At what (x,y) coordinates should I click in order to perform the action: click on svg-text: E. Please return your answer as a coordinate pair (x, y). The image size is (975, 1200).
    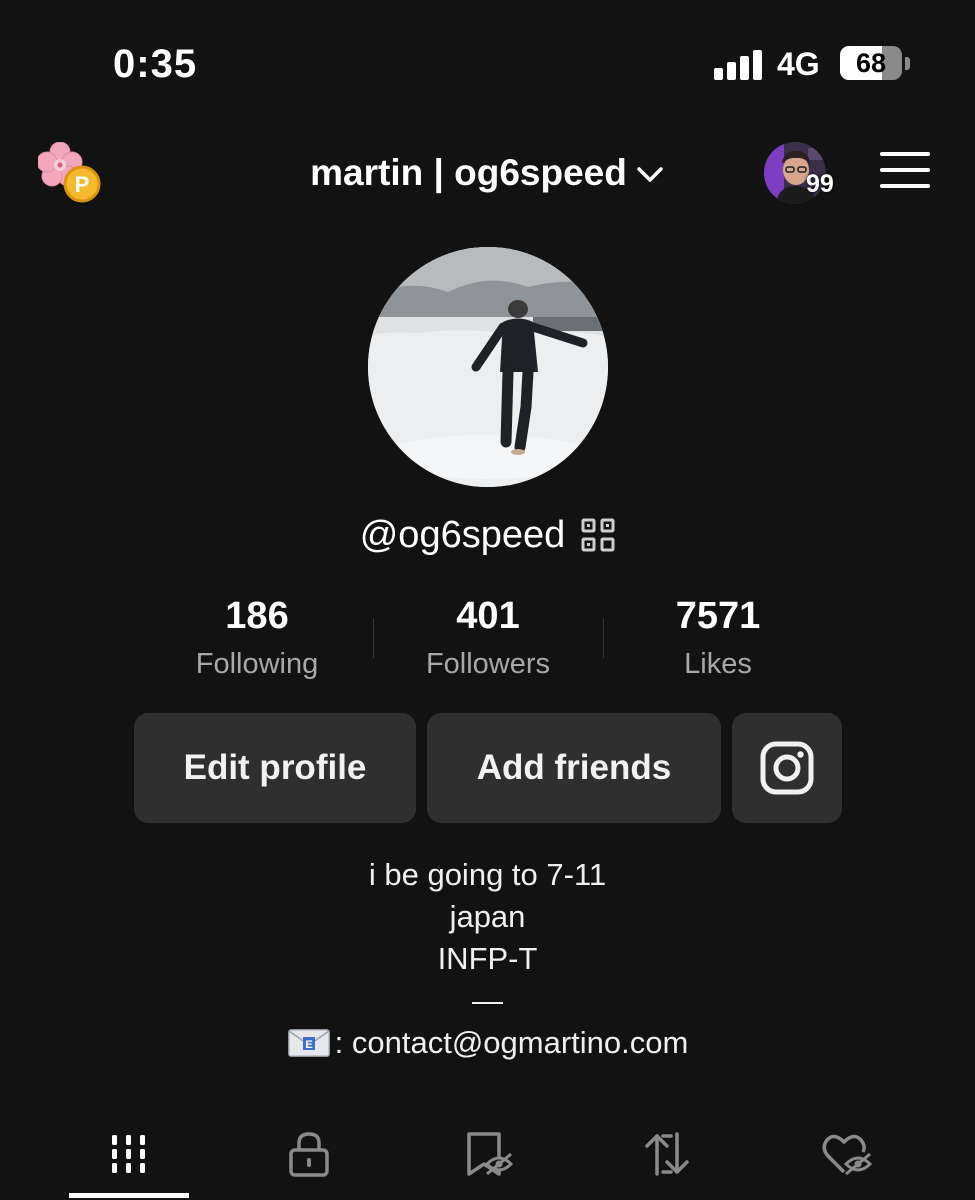
    Looking at the image, I should click on (308, 1045).